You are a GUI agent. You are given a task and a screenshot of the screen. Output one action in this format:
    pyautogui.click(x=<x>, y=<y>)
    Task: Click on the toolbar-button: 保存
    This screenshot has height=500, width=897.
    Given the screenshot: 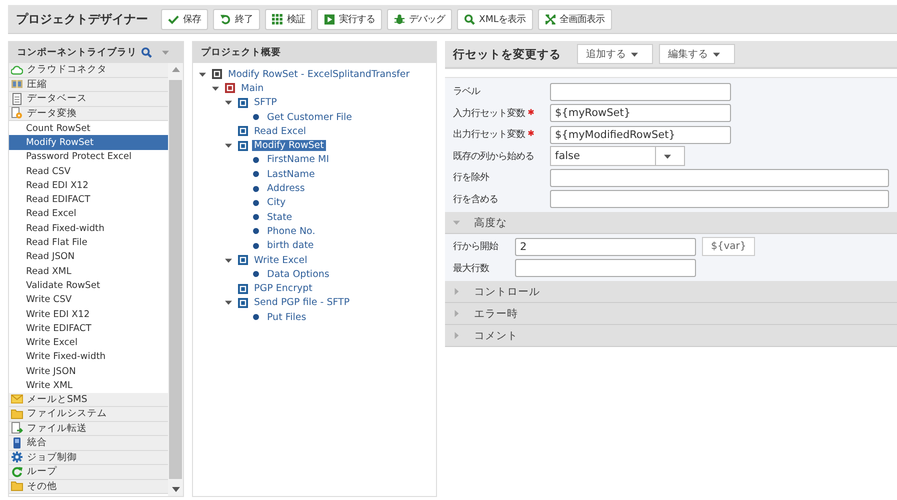 What is the action you would take?
    pyautogui.click(x=184, y=19)
    